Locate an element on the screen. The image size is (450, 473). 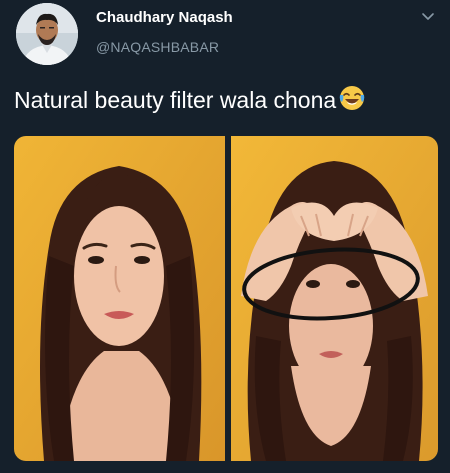
author-handle: @NAQASHBABAR is located at coordinates (164, 47).